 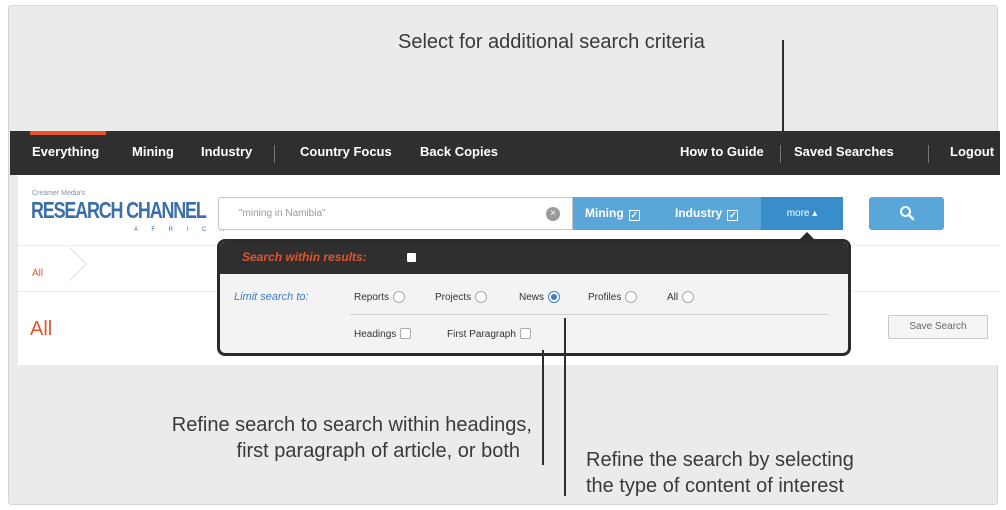 What do you see at coordinates (378, 451) in the screenshot?
I see `annotation-left-line2: first paragraph of article, or both` at bounding box center [378, 451].